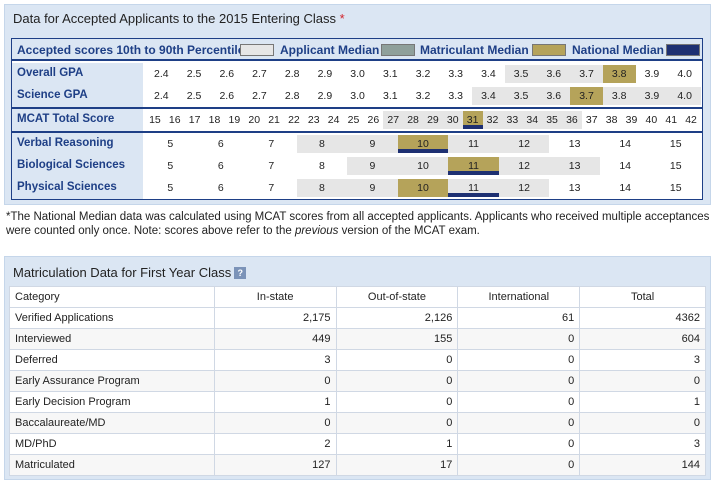 The image size is (715, 485). Describe the element at coordinates (77, 144) in the screenshot. I see `row-label: Verbal Reasoning` at that location.